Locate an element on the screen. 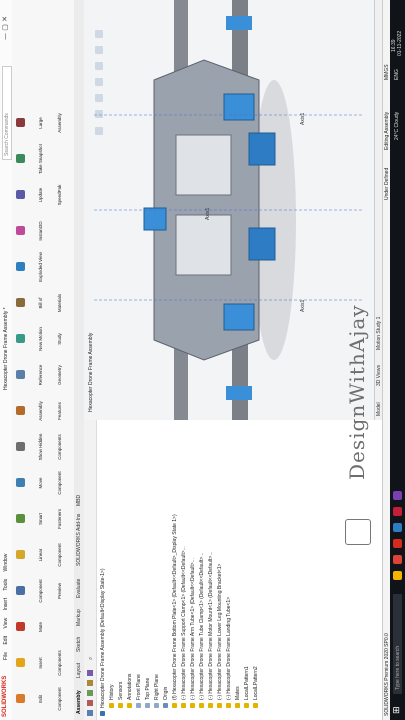  ribbon-button: Bill of Materials is located at coordinates (40, 303).